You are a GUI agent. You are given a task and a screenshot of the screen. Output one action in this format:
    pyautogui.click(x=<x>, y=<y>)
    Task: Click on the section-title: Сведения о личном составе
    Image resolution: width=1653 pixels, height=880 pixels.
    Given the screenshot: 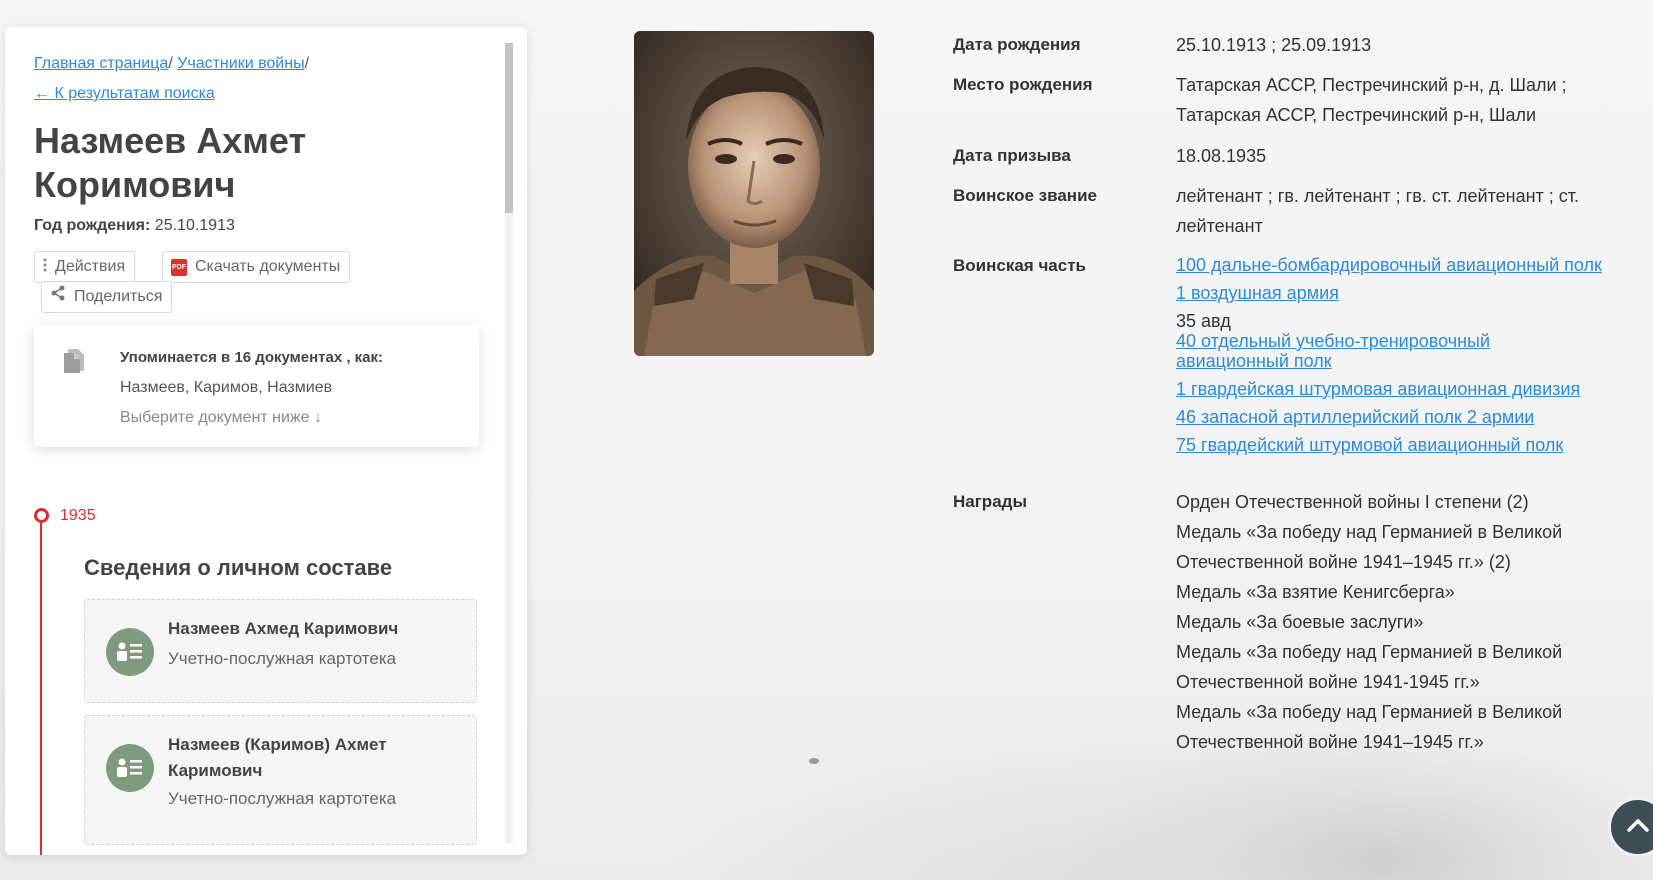 What is the action you would take?
    pyautogui.click(x=238, y=567)
    